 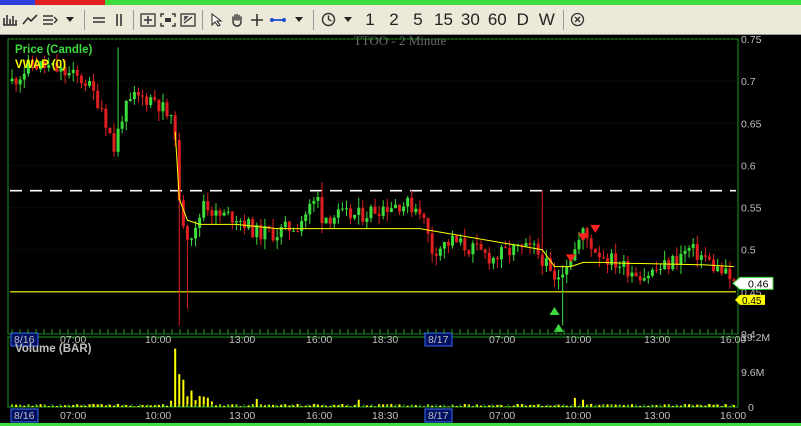 What do you see at coordinates (394, 20) in the screenshot?
I see `timeframe-2-button: 2` at bounding box center [394, 20].